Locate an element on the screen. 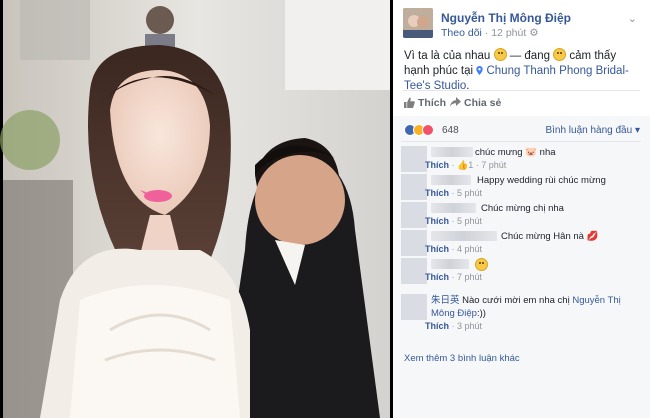 This screenshot has width=650, height=418. chevron-down-icon: ⌄ is located at coordinates (632, 18).